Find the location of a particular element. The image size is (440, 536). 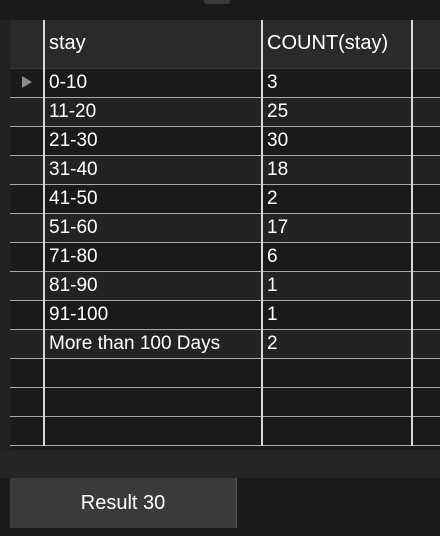

table-row: 31-40 18 is located at coordinates (225, 170).